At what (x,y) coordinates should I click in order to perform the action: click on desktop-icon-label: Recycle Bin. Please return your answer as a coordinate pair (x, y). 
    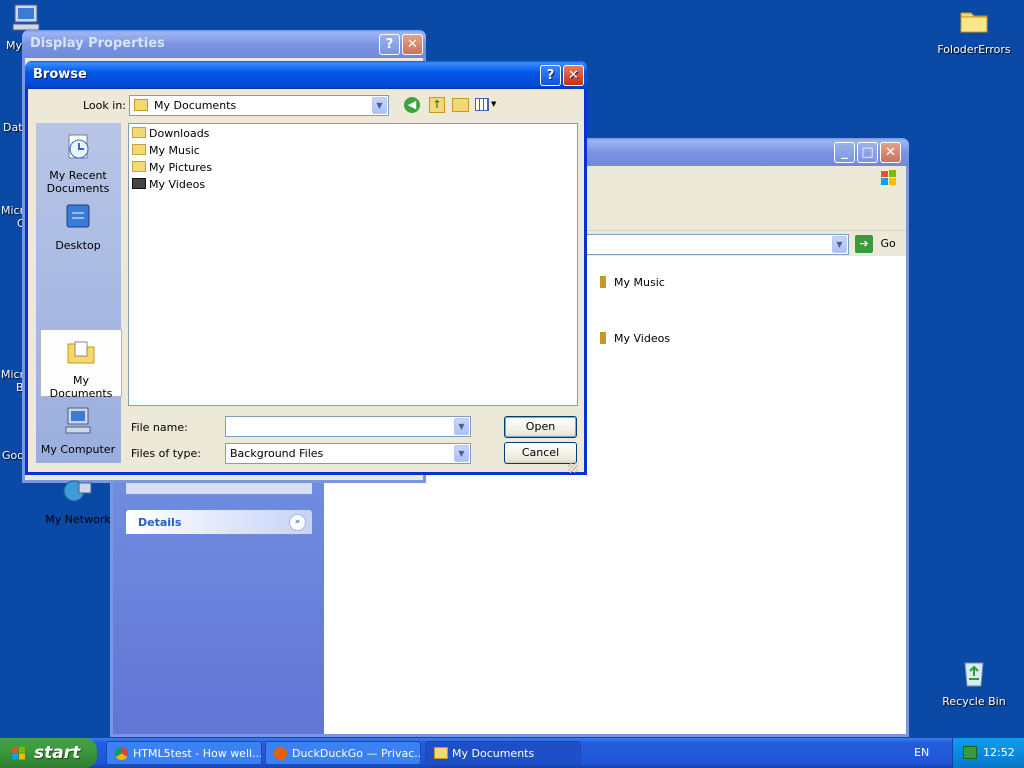
    Looking at the image, I should click on (974, 701).